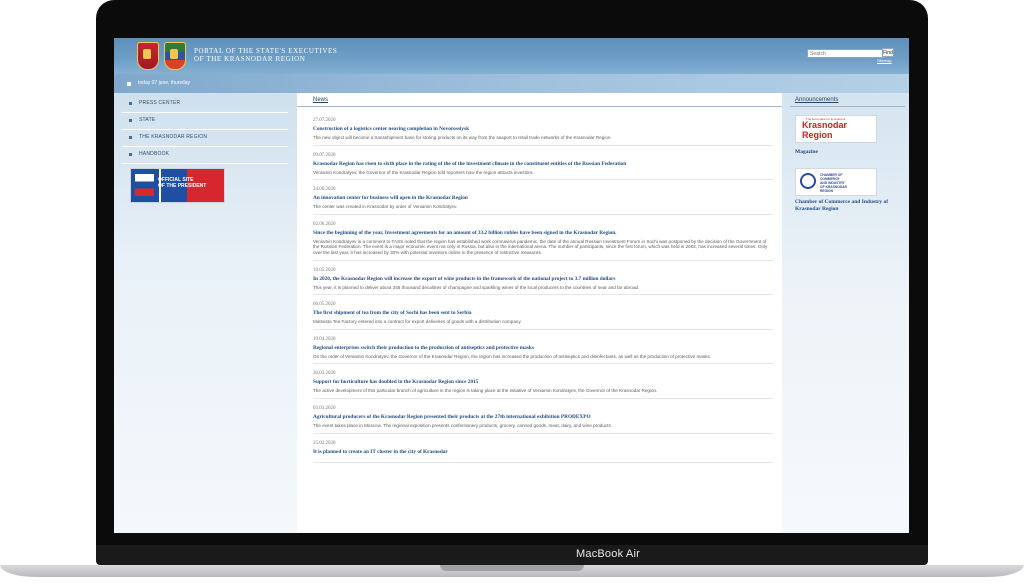 The width and height of the screenshot is (1024, 586). What do you see at coordinates (806, 152) in the screenshot?
I see `magazine-link: Magazine` at bounding box center [806, 152].